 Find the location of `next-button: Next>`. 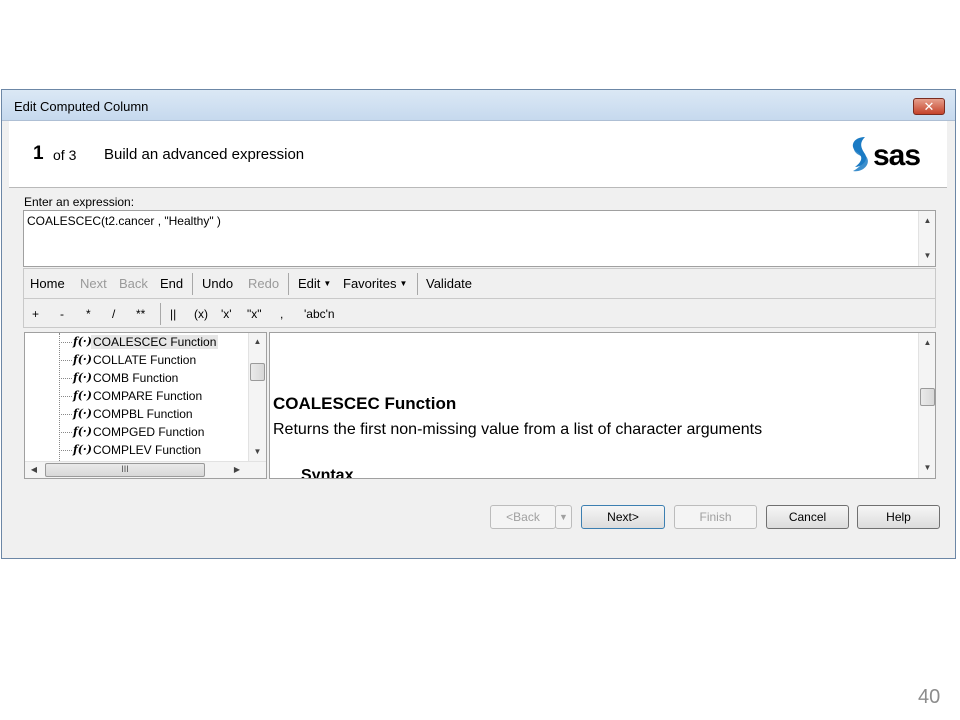

next-button: Next> is located at coordinates (623, 517).